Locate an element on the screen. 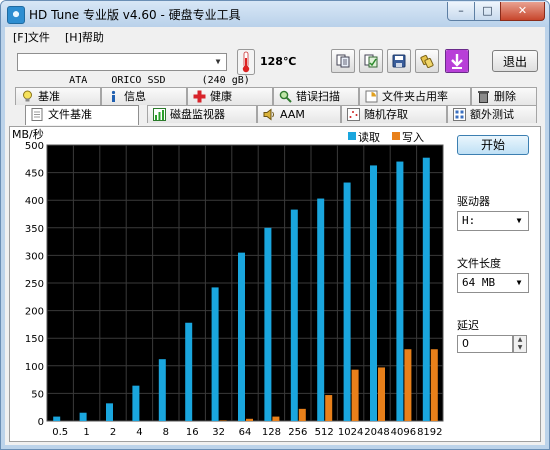 This screenshot has width=550, height=450. tab-health: 健康 is located at coordinates (230, 96).